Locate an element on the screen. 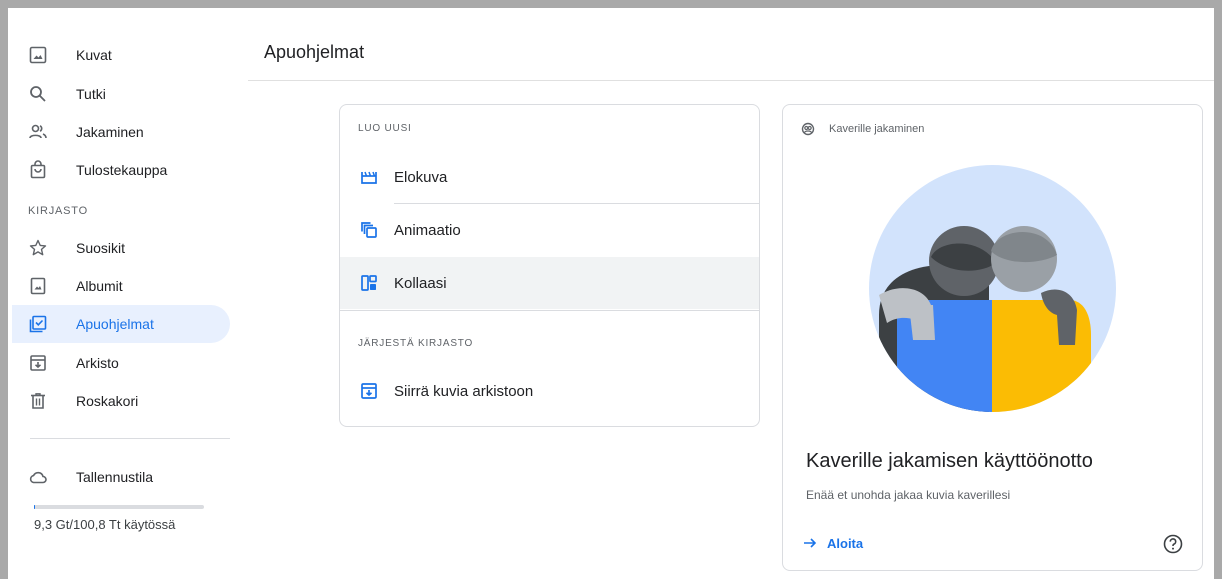 The image size is (1222, 579). page-title: Apuohjelmat is located at coordinates (314, 52).